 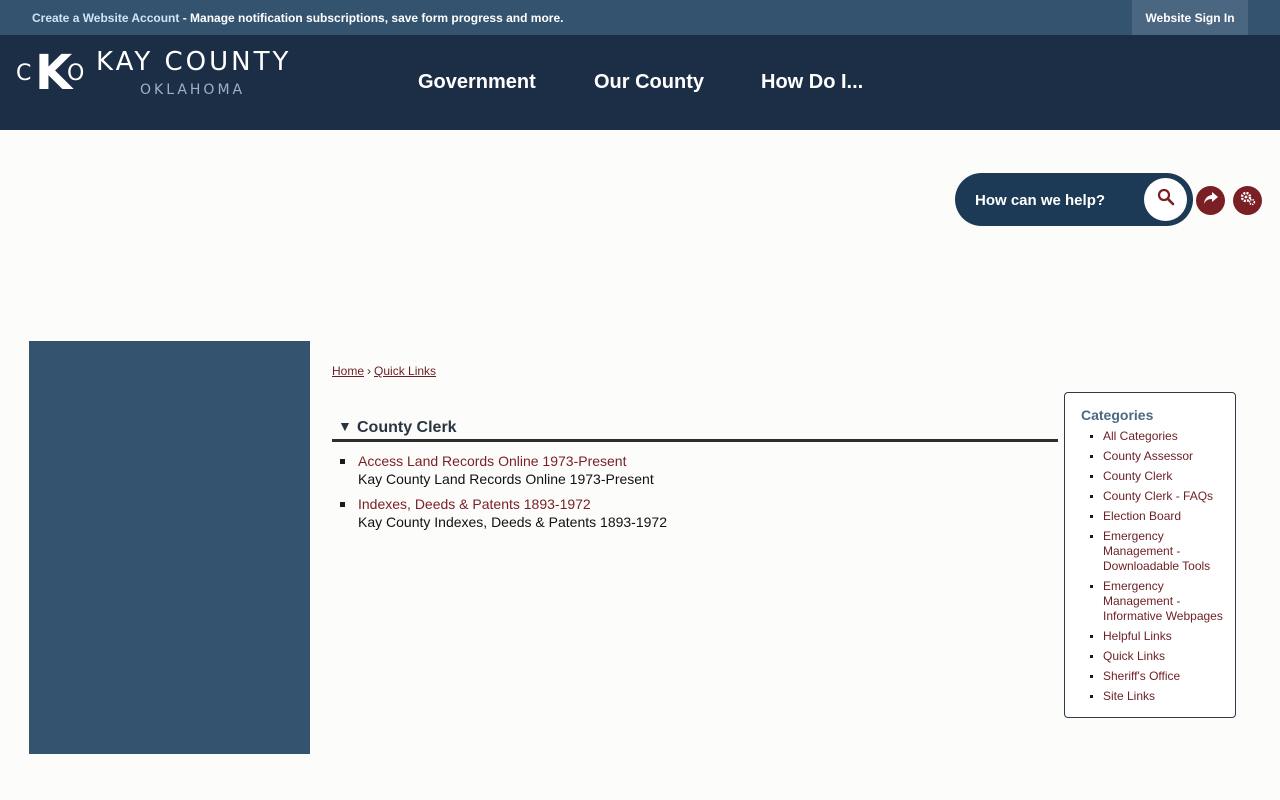 What do you see at coordinates (1148, 456) in the screenshot?
I see `category-link: County Assessor` at bounding box center [1148, 456].